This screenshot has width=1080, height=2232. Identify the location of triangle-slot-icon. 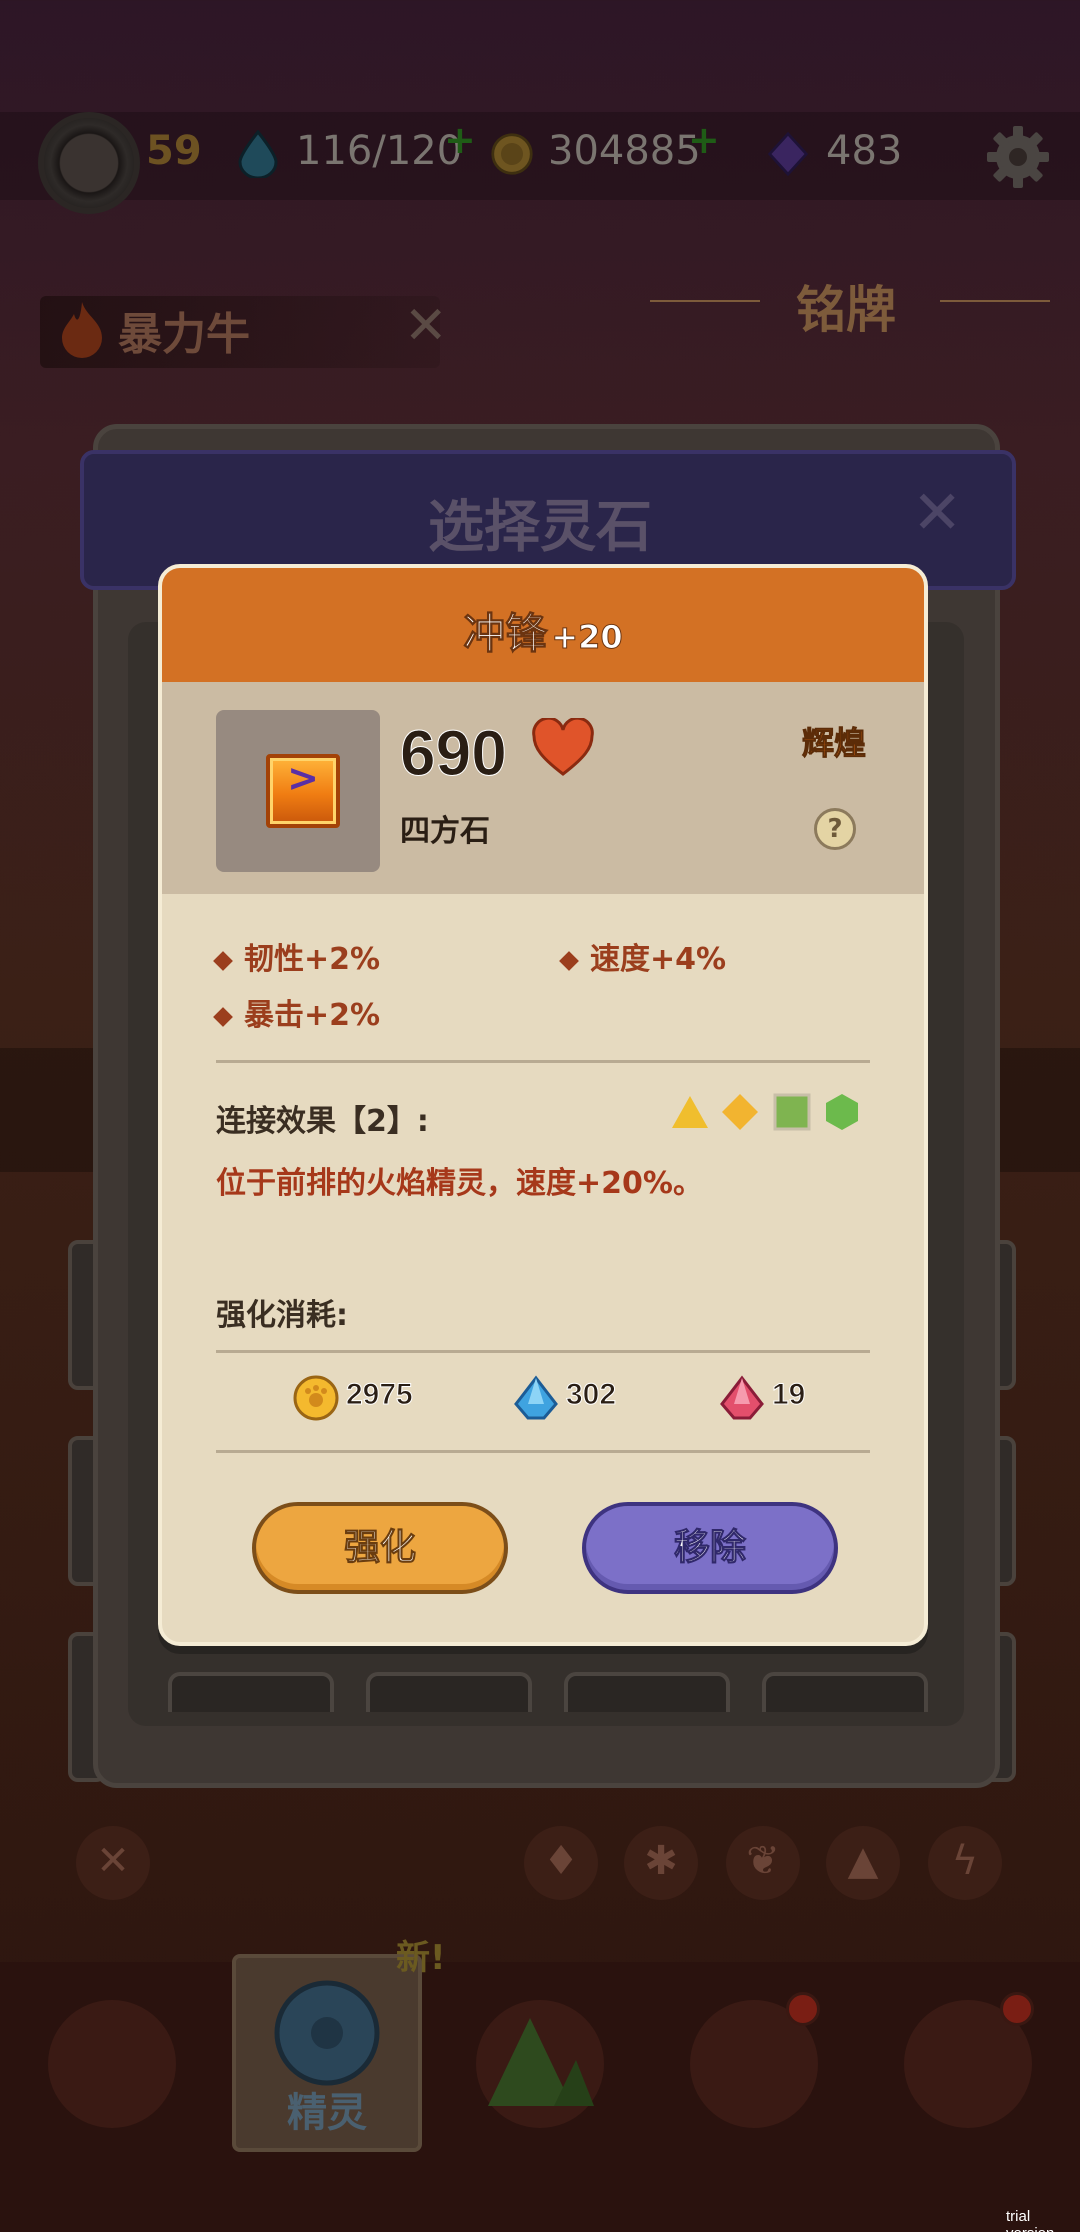
(690, 1112).